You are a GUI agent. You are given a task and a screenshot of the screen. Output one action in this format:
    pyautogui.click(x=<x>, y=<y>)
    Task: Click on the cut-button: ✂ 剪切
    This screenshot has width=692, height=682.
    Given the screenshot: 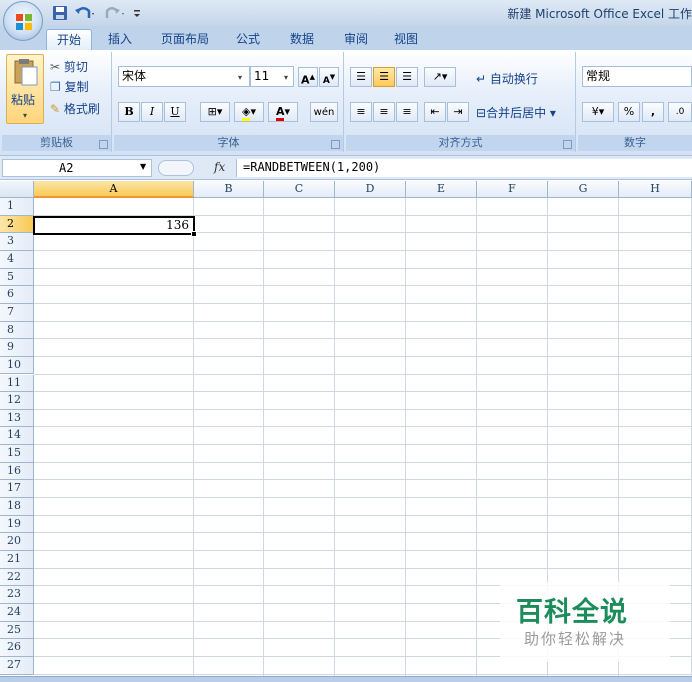 What is the action you would take?
    pyautogui.click(x=69, y=66)
    